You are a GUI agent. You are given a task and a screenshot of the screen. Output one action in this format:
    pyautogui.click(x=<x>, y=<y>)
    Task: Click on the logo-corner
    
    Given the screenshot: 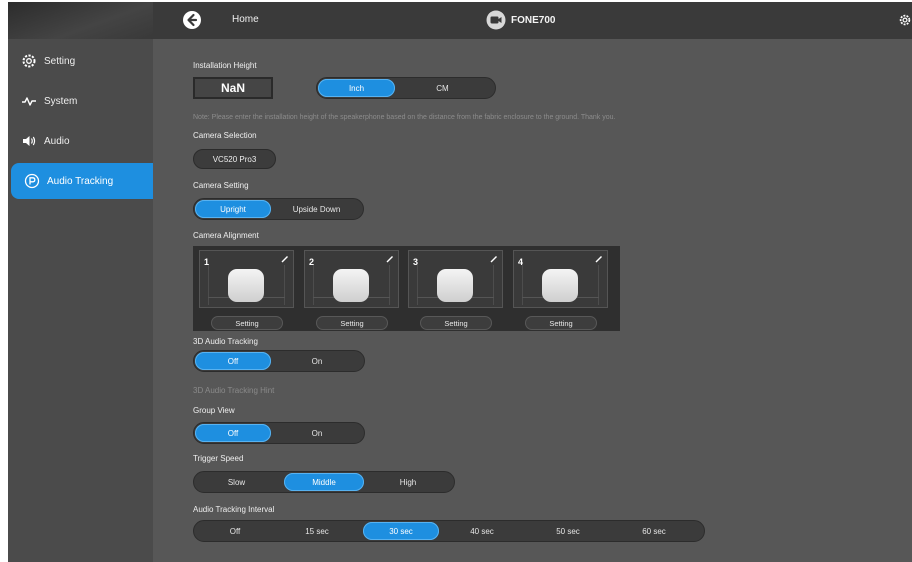 What is the action you would take?
    pyautogui.click(x=80, y=20)
    